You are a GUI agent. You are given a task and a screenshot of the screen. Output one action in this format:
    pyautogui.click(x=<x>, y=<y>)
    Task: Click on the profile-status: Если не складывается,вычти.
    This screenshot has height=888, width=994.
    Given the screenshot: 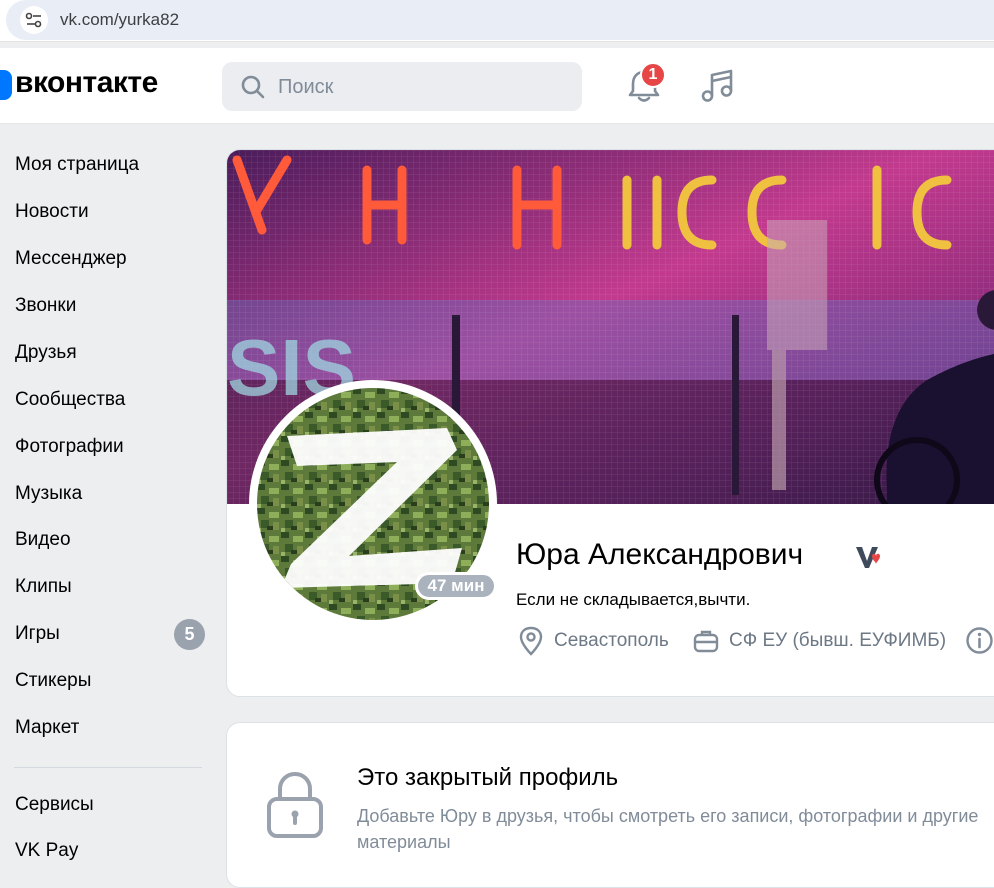 What is the action you would take?
    pyautogui.click(x=633, y=599)
    